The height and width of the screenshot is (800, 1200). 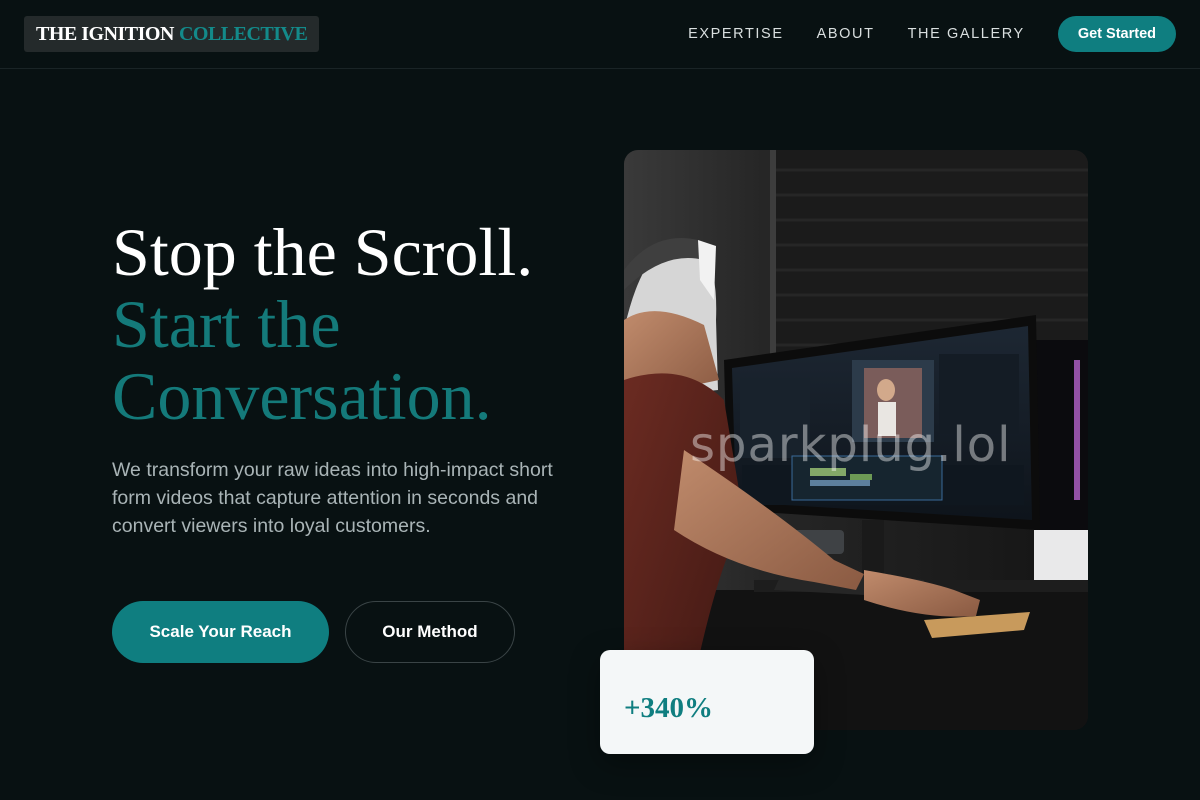 I want to click on nav-link-expertise: EXPERTISE, so click(x=736, y=34).